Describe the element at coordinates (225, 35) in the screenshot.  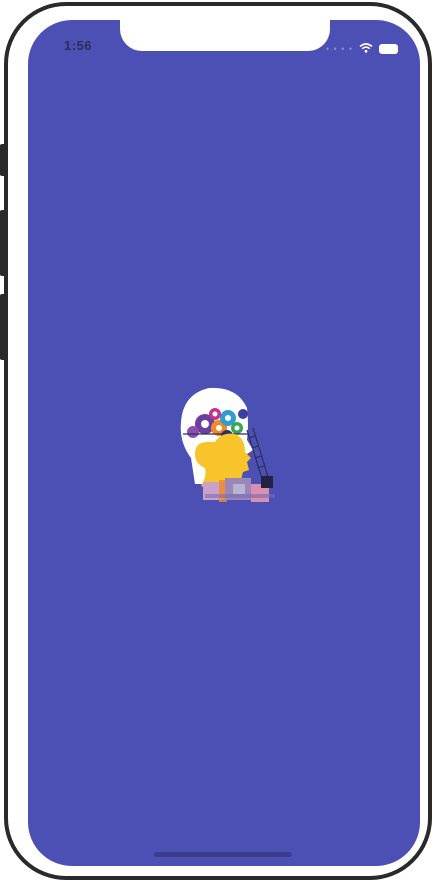
I see `camera-notch` at that location.